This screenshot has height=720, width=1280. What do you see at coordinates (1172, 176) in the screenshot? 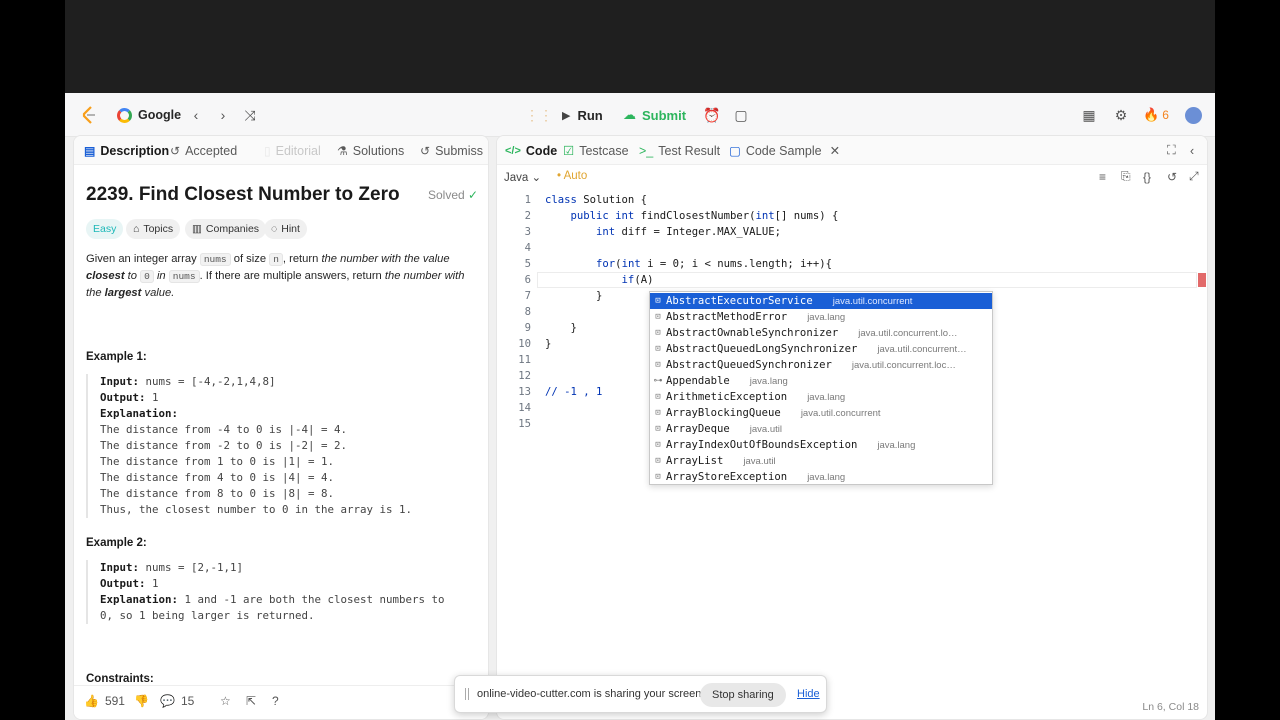
I see `reset-icon: ↺` at bounding box center [1172, 176].